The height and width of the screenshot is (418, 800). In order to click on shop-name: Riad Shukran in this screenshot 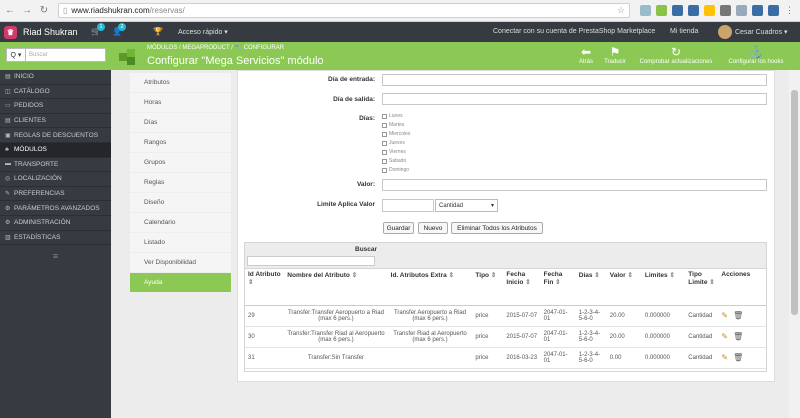, I will do `click(50, 32)`.